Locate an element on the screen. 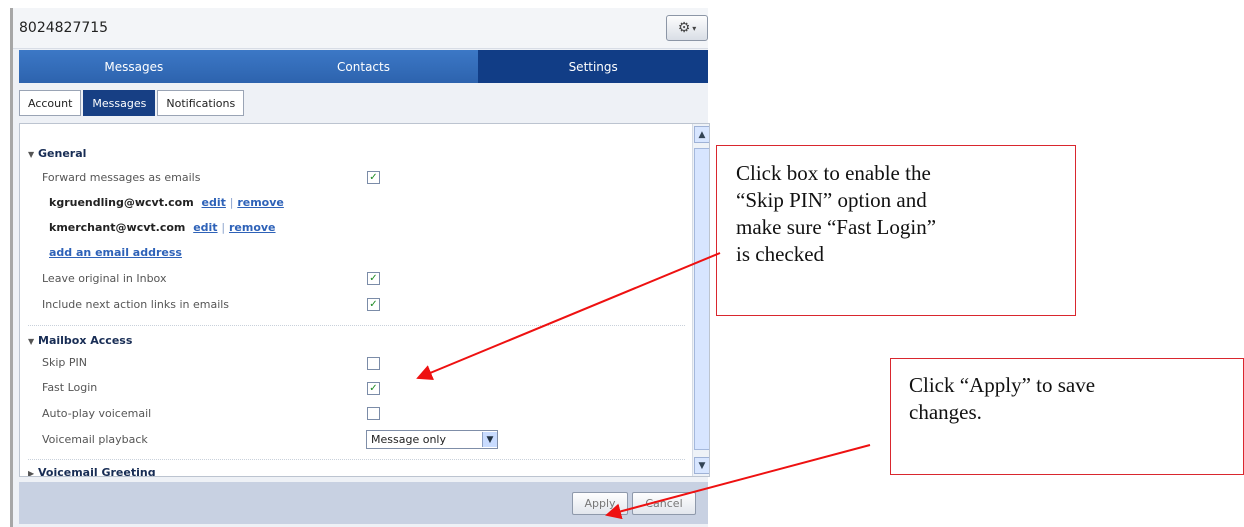  callout-line: make sure “Fast Login” is located at coordinates (836, 227).